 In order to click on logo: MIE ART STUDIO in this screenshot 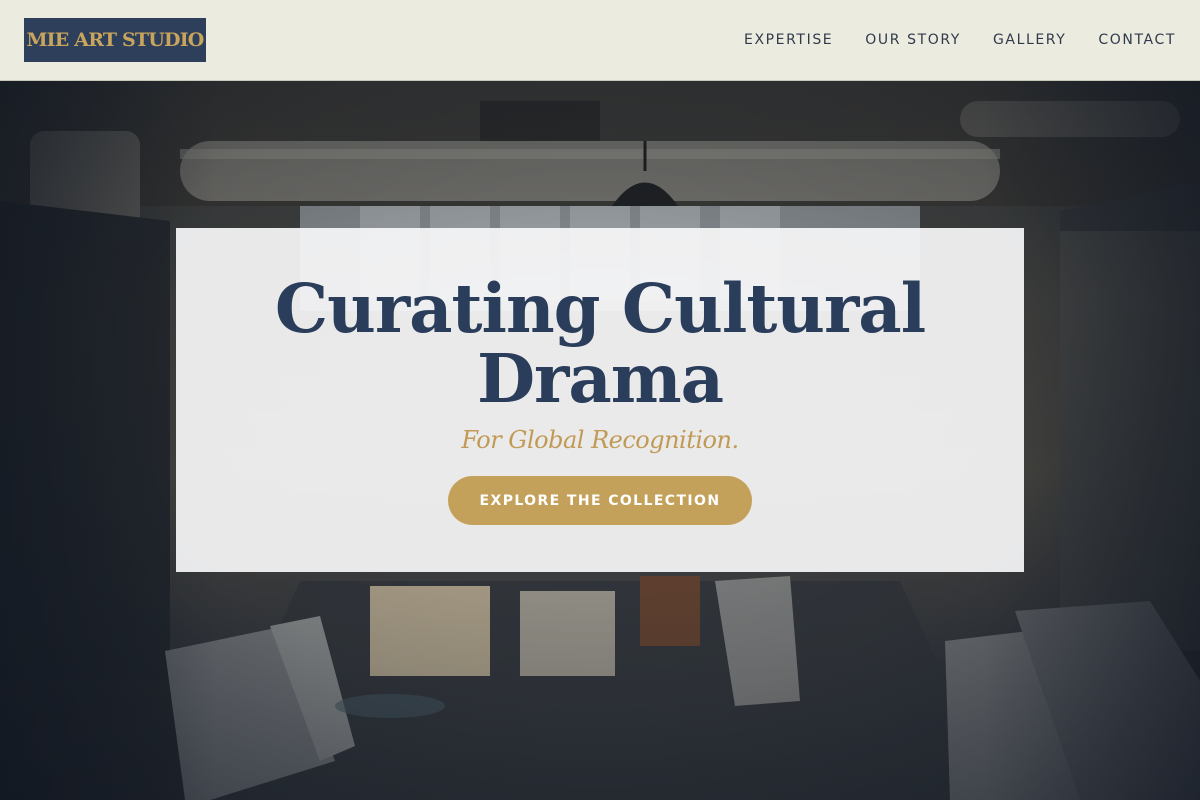, I will do `click(115, 40)`.